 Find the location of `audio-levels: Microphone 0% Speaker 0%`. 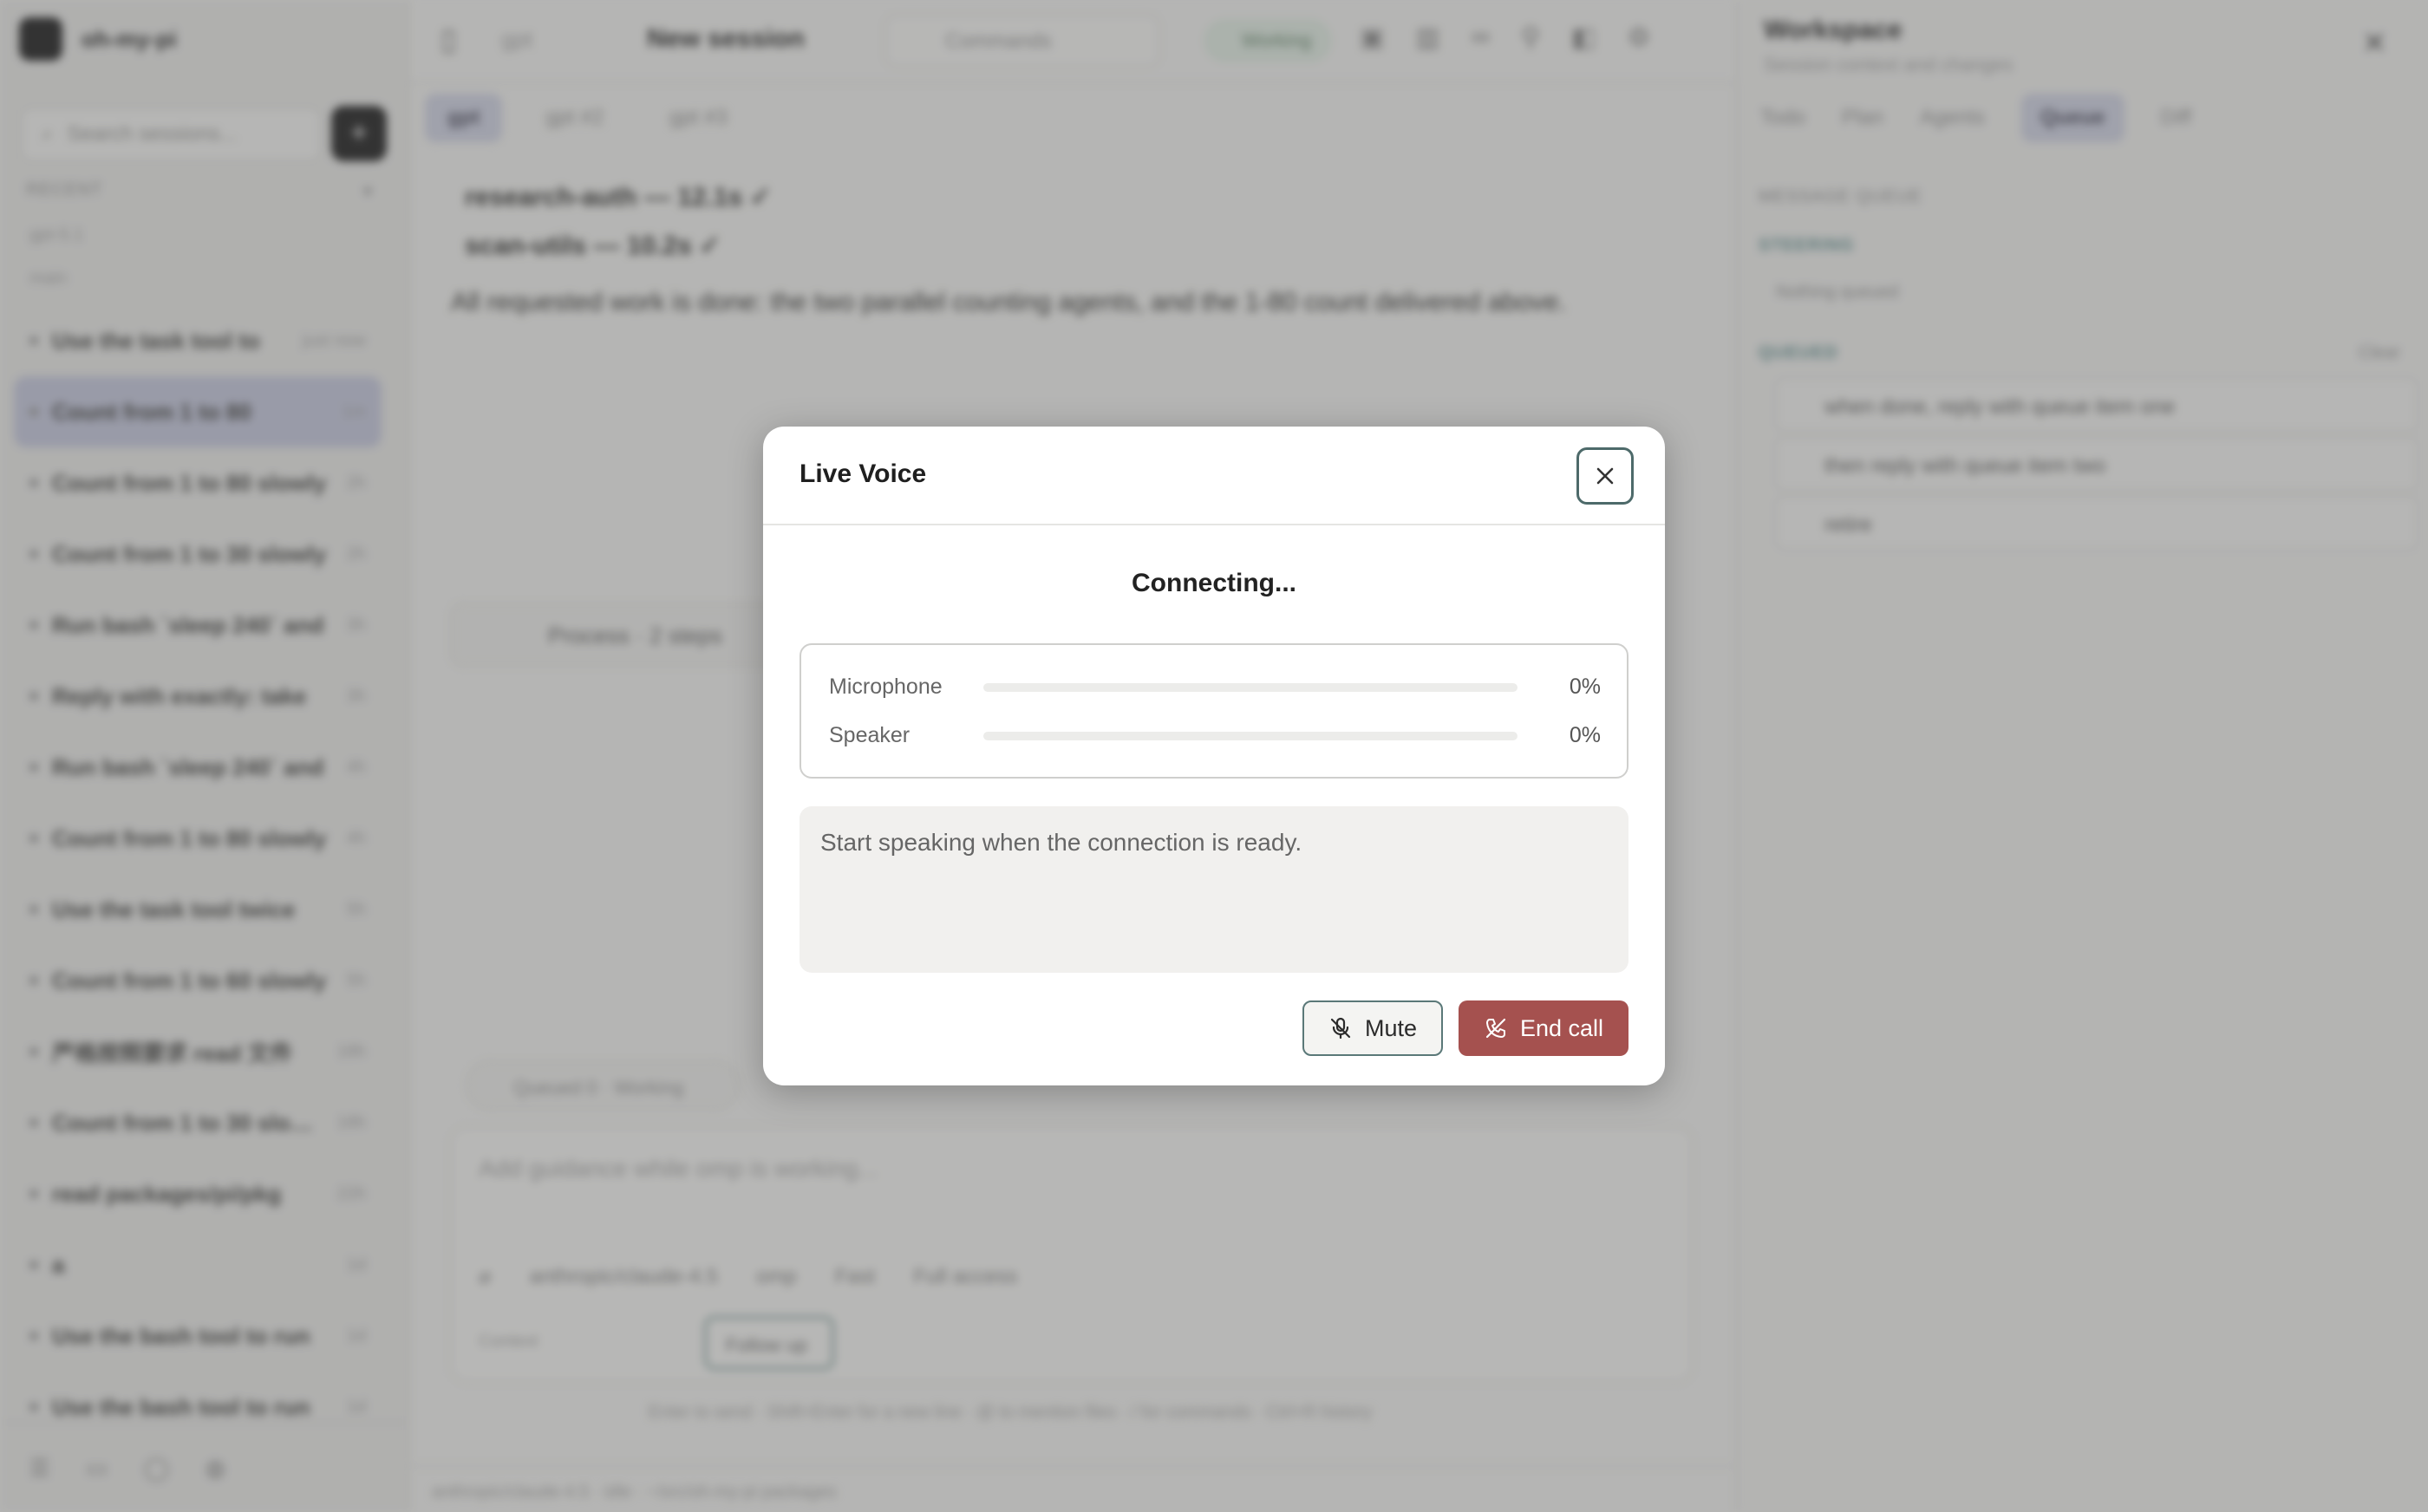

audio-levels: Microphone 0% Speaker 0% is located at coordinates (1214, 711).